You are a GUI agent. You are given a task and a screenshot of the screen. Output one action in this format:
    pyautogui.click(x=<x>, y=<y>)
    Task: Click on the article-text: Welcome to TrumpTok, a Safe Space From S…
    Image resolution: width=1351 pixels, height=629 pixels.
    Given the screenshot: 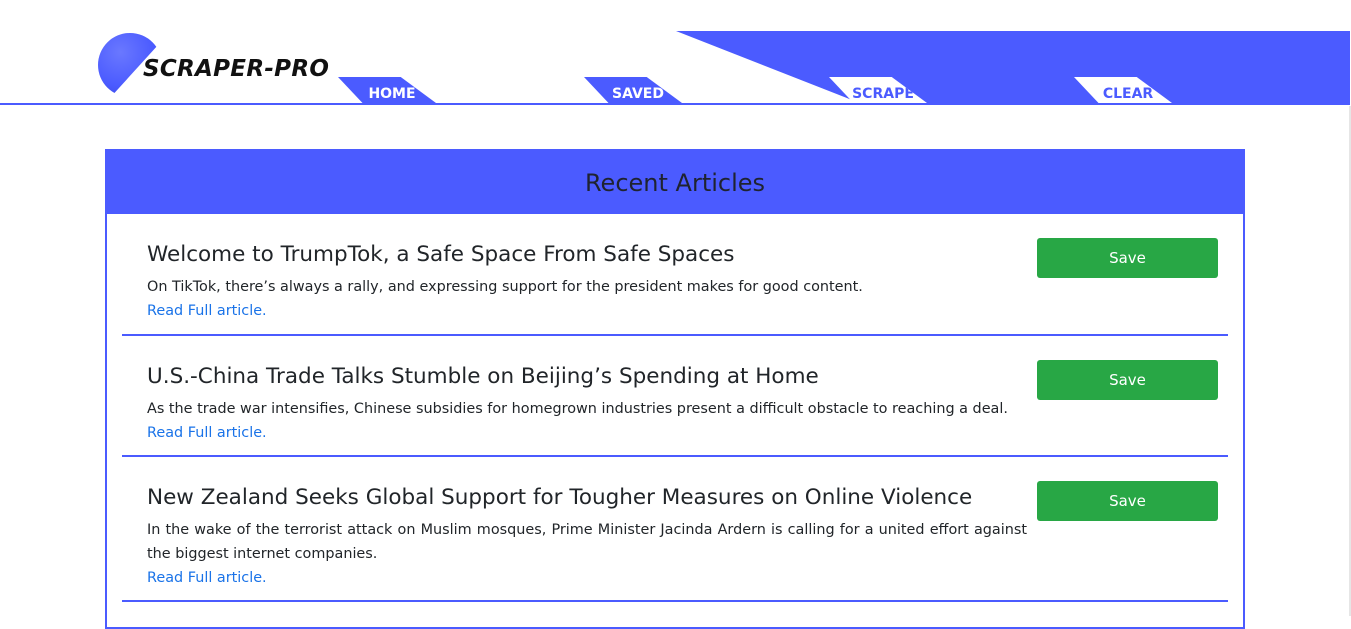 What is the action you would take?
    pyautogui.click(x=587, y=282)
    